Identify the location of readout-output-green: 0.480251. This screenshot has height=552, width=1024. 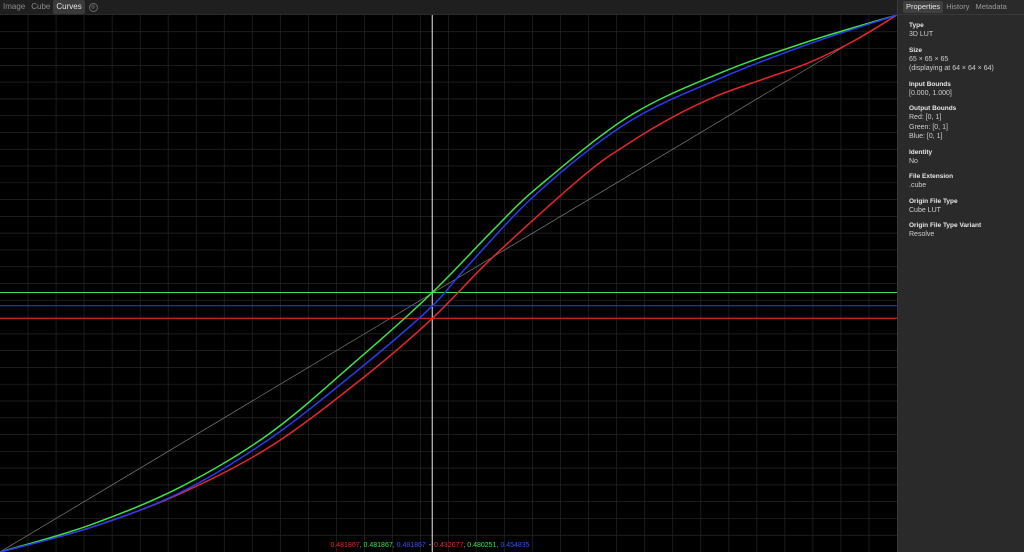
(482, 545).